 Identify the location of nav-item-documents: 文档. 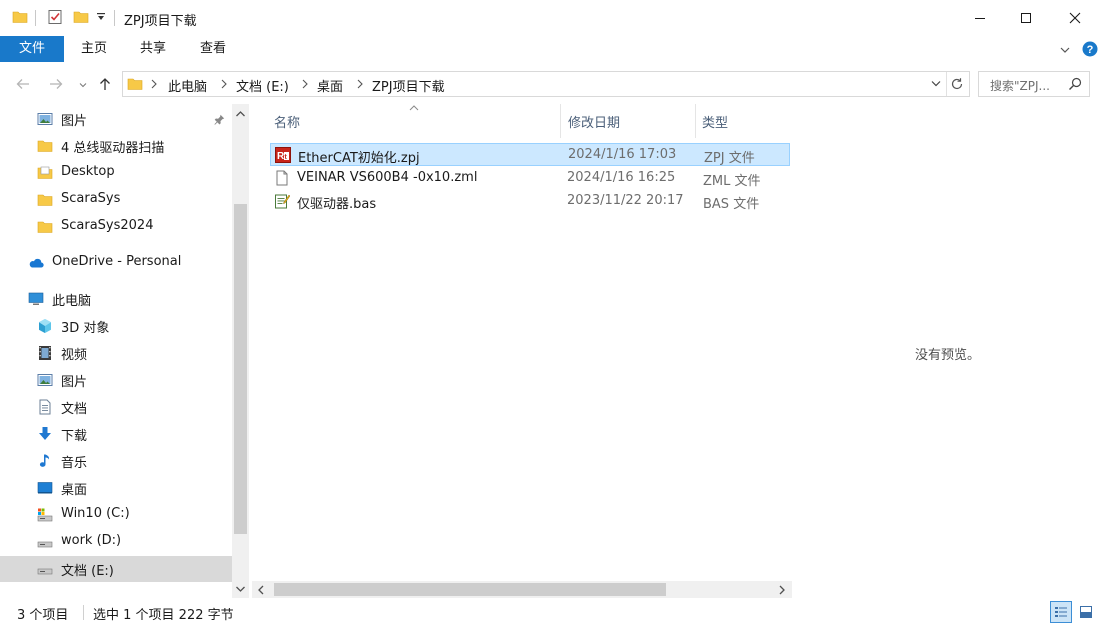
(116, 407).